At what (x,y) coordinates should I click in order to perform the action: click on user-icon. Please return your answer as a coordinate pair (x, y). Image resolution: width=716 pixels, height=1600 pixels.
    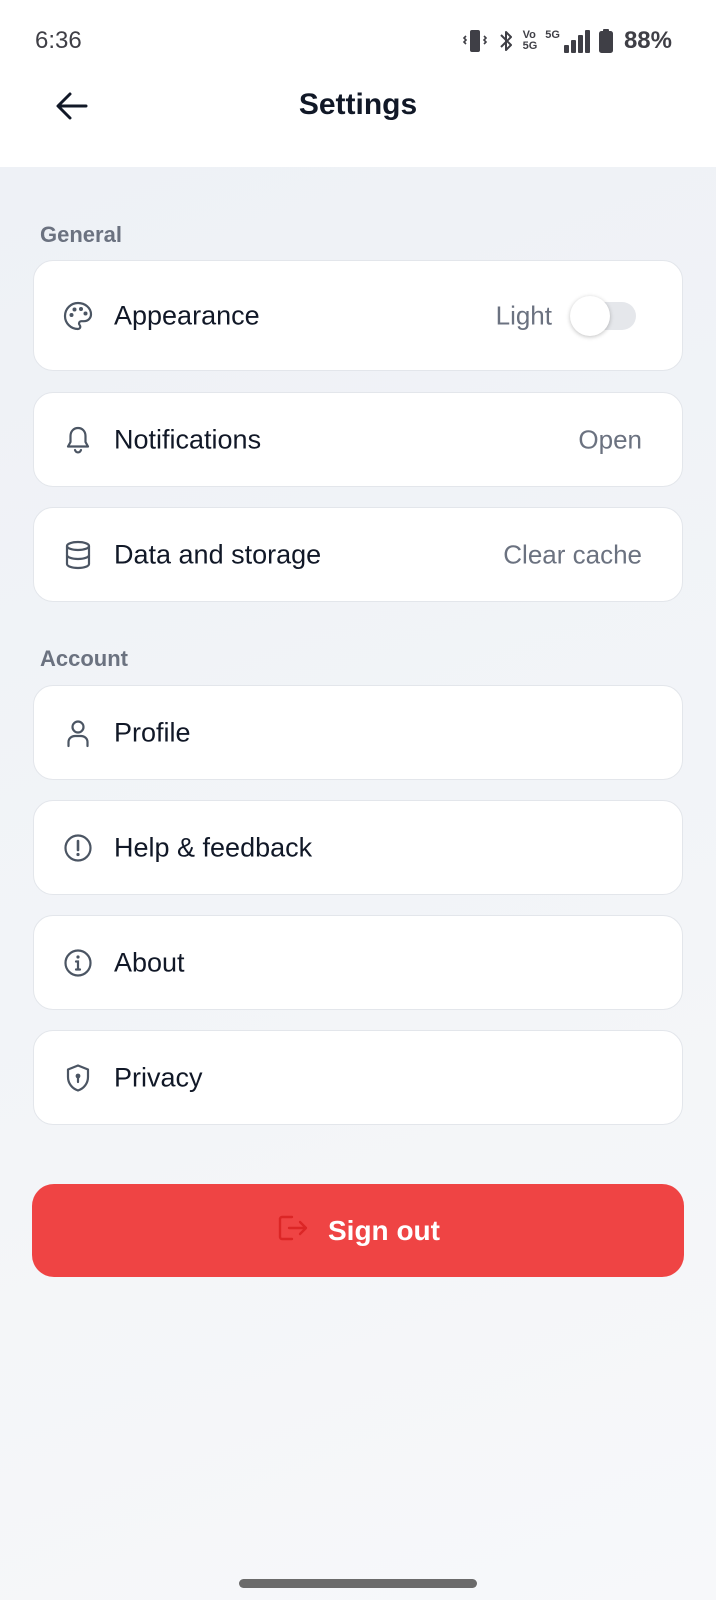
    Looking at the image, I should click on (78, 733).